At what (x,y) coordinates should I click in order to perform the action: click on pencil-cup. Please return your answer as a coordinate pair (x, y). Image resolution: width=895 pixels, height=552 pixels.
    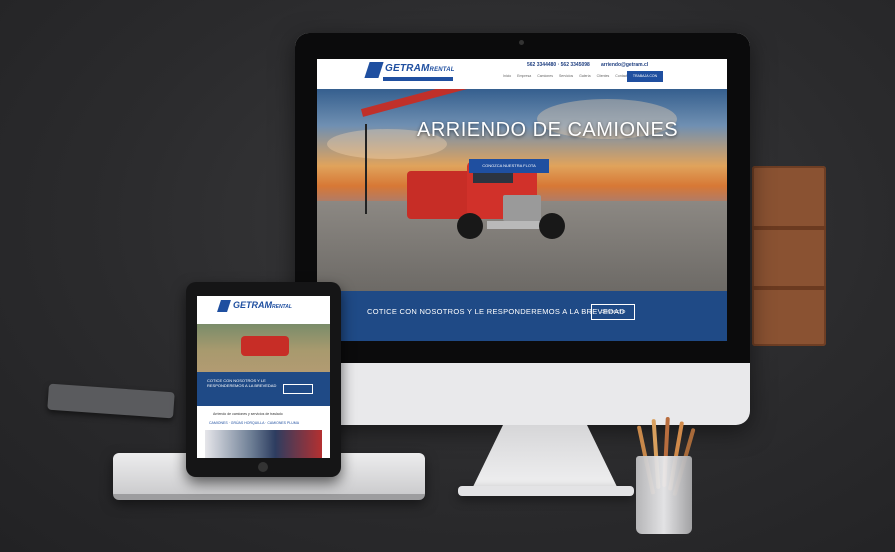
    Looking at the image, I should click on (664, 495).